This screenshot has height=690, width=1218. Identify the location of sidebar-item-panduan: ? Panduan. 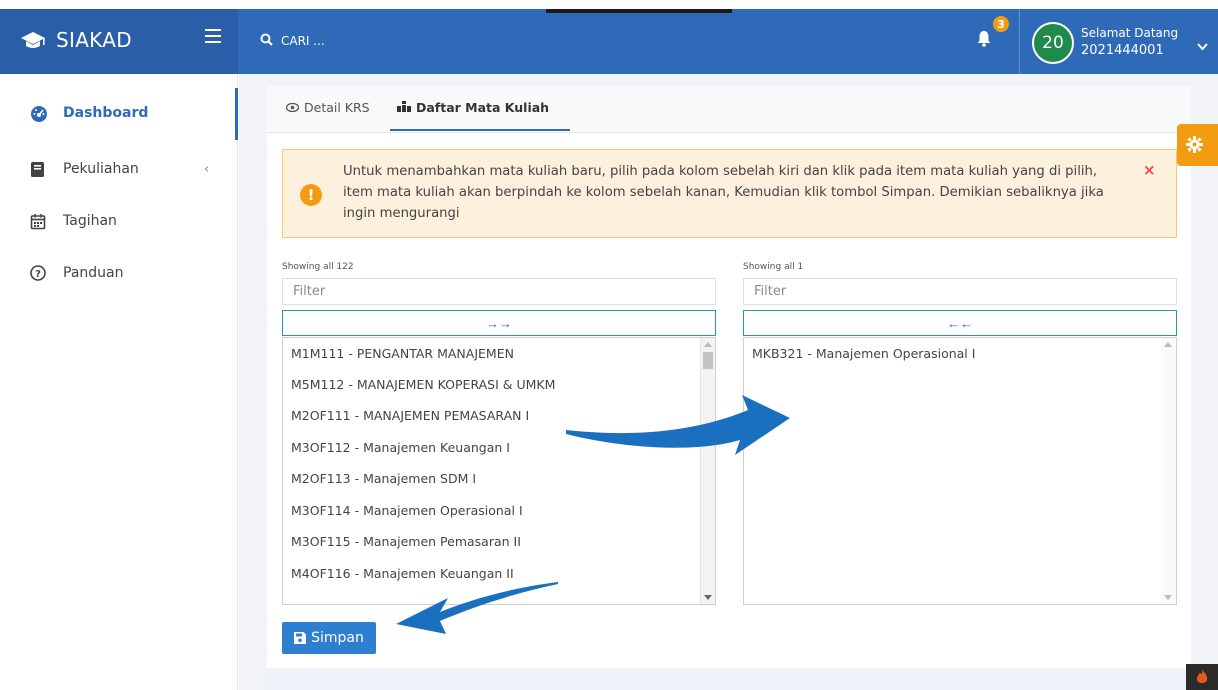
(119, 274).